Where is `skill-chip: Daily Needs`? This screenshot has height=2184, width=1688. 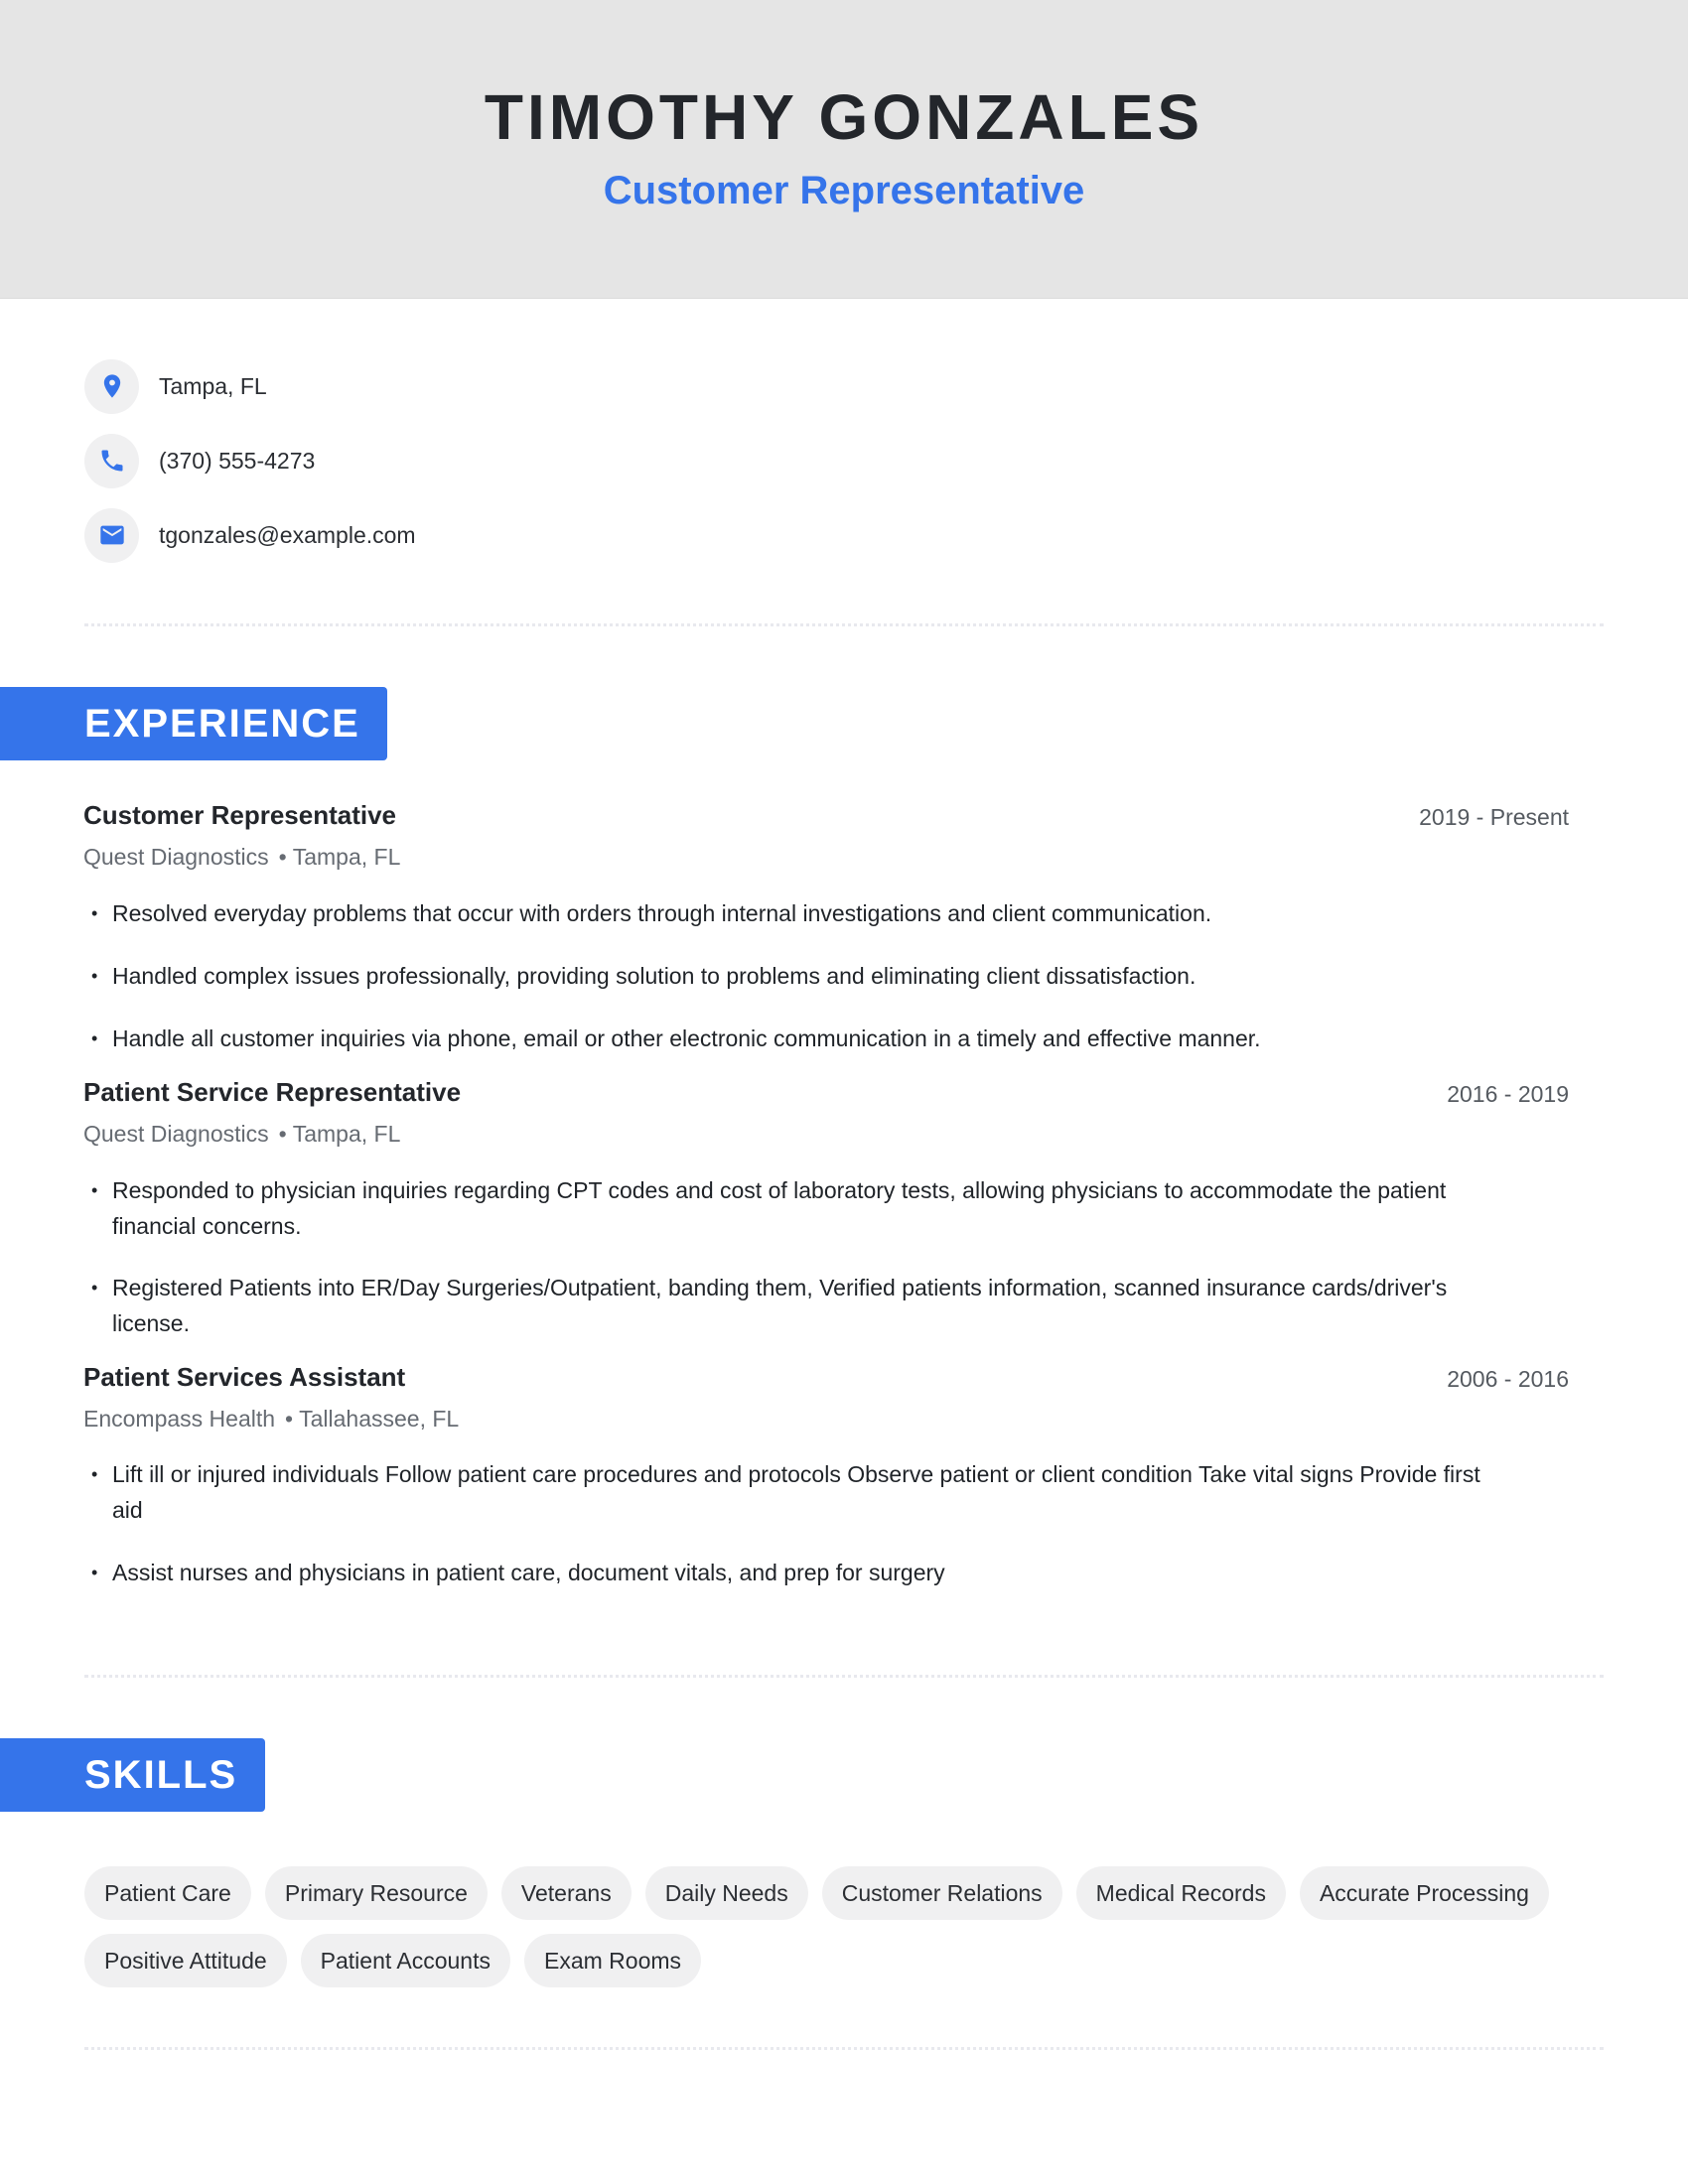 skill-chip: Daily Needs is located at coordinates (726, 1893).